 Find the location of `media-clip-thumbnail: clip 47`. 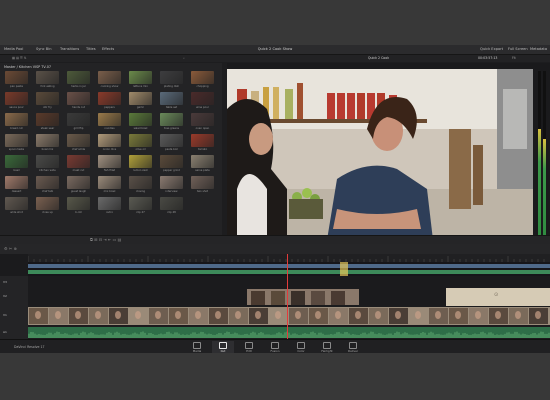

media-clip-thumbnail: clip 47 is located at coordinates (140, 206).